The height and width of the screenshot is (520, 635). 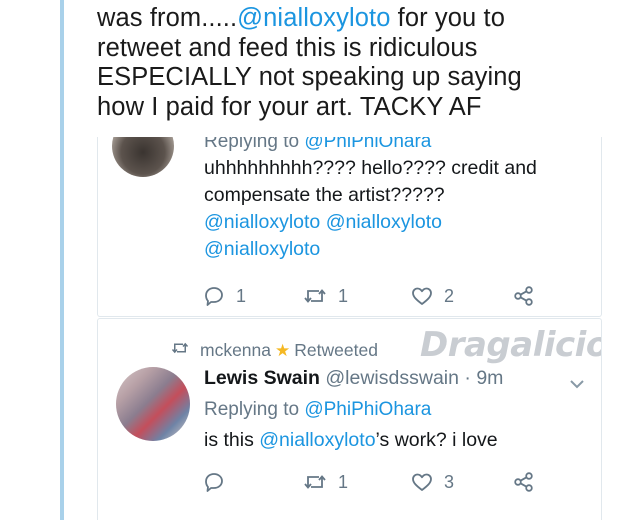 I want to click on tweet-line: how I paid for your art. TACKY AF, so click(x=289, y=106).